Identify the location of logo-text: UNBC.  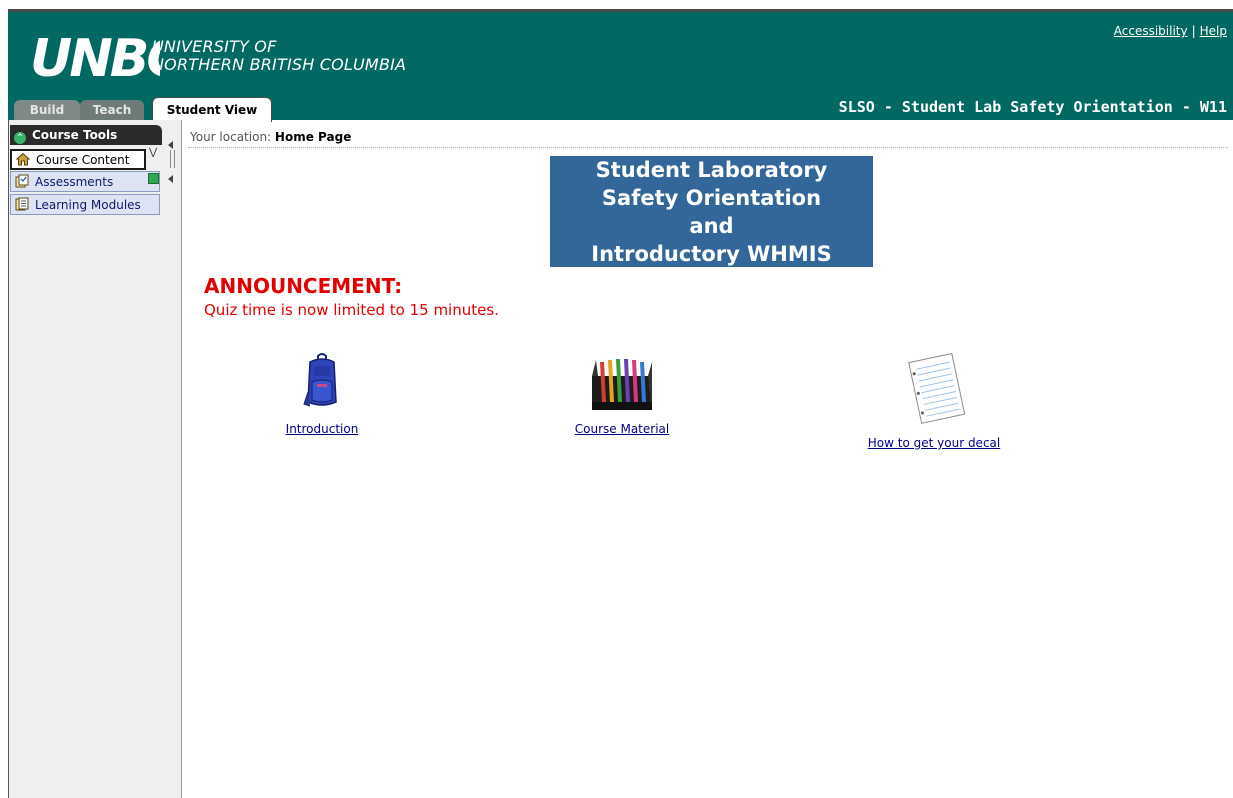
(95, 57).